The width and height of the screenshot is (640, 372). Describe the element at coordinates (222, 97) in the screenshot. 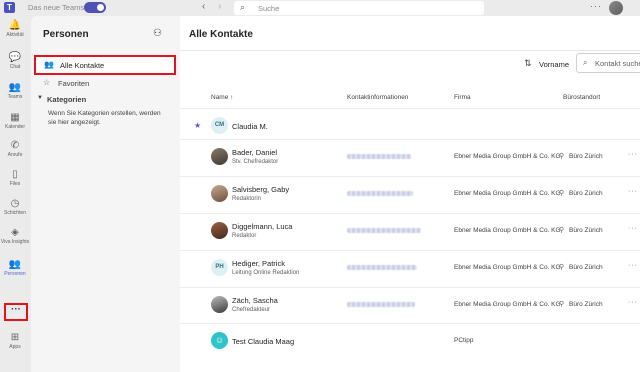

I see `column-header-name: Name ↑` at that location.